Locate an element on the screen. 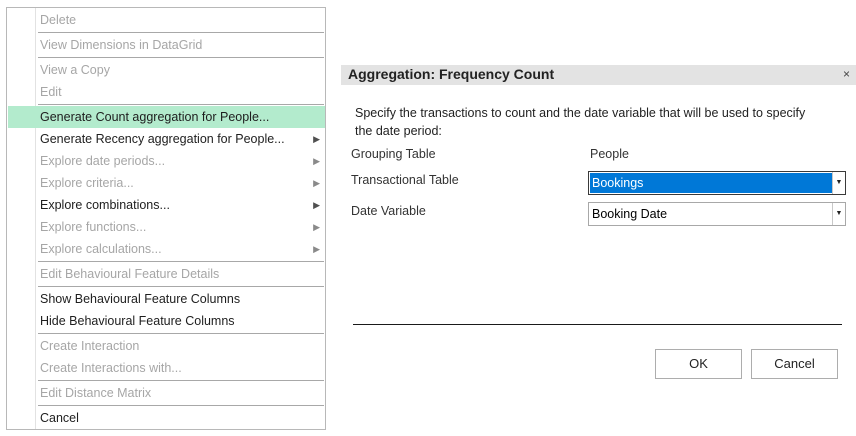  menu-item-explore-calculations: Explore calculations... ▶ is located at coordinates (180, 249).